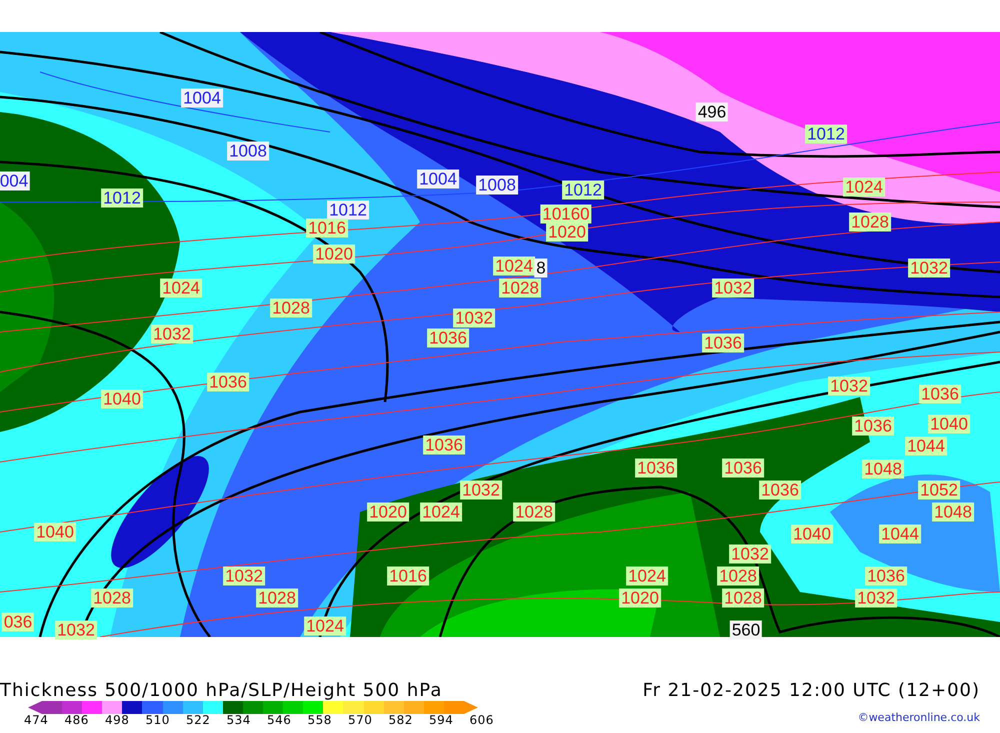  Describe the element at coordinates (221, 691) in the screenshot. I see `chart-title: Thickness 500/1000 hPa/SLP/Height 500 hPa` at that location.